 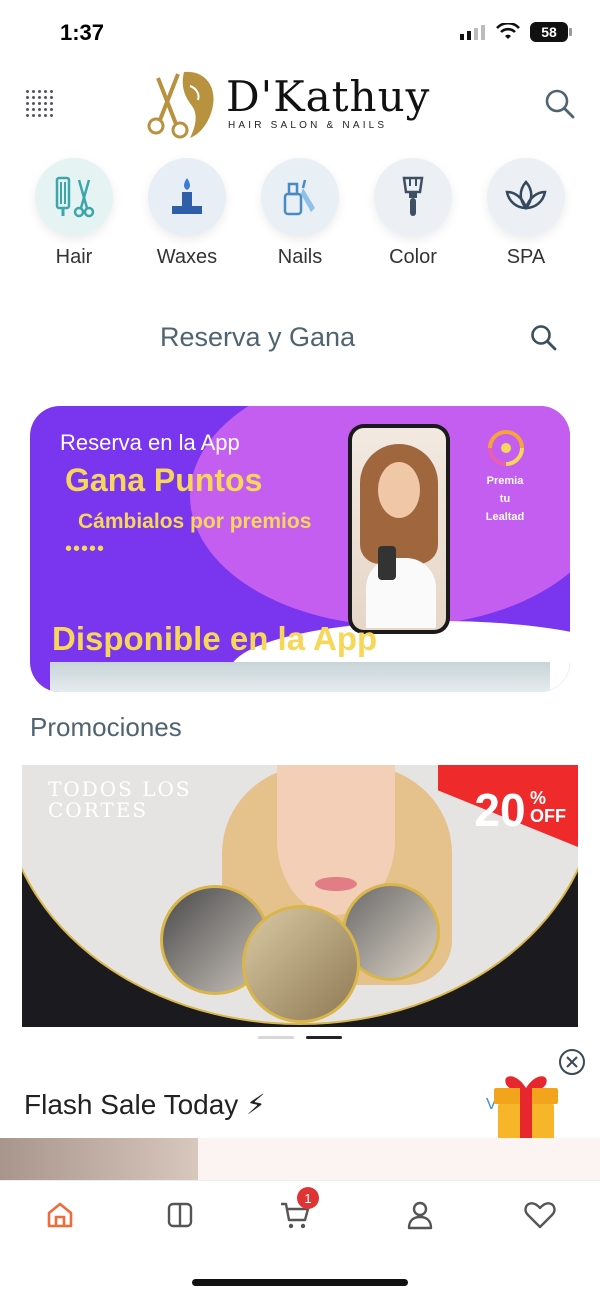 I want to click on phone-screen, so click(x=399, y=529).